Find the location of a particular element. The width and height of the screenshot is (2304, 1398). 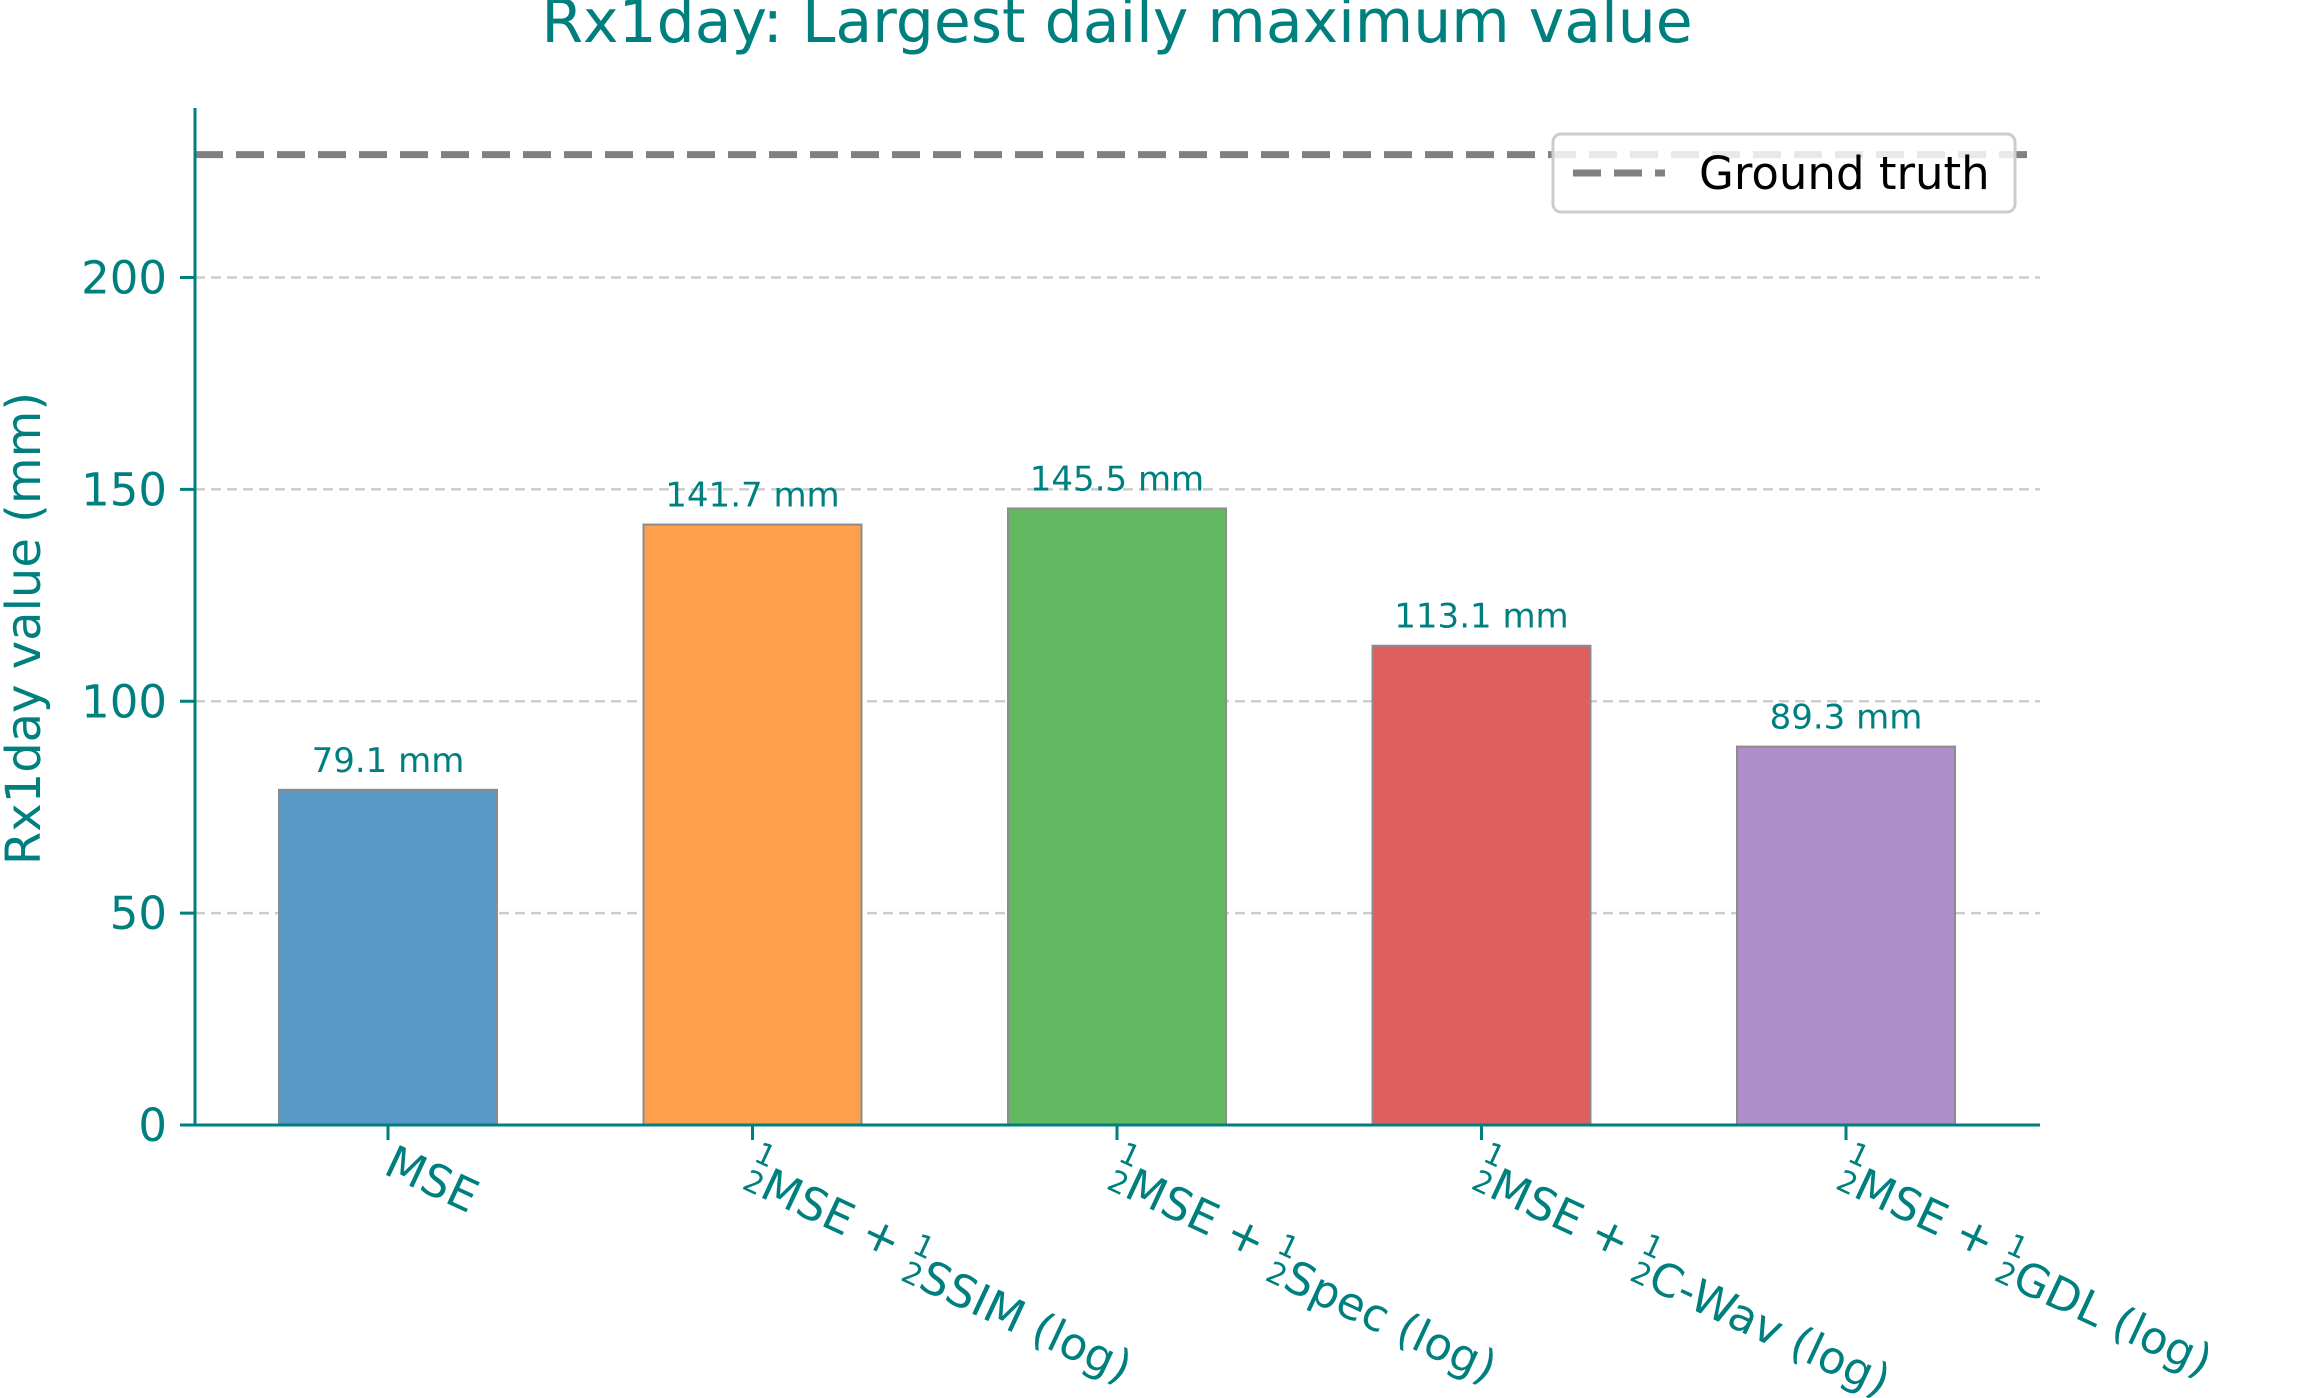

x-tick-label: 12MSE + 12GDL (log) is located at coordinates (2028, 1262).